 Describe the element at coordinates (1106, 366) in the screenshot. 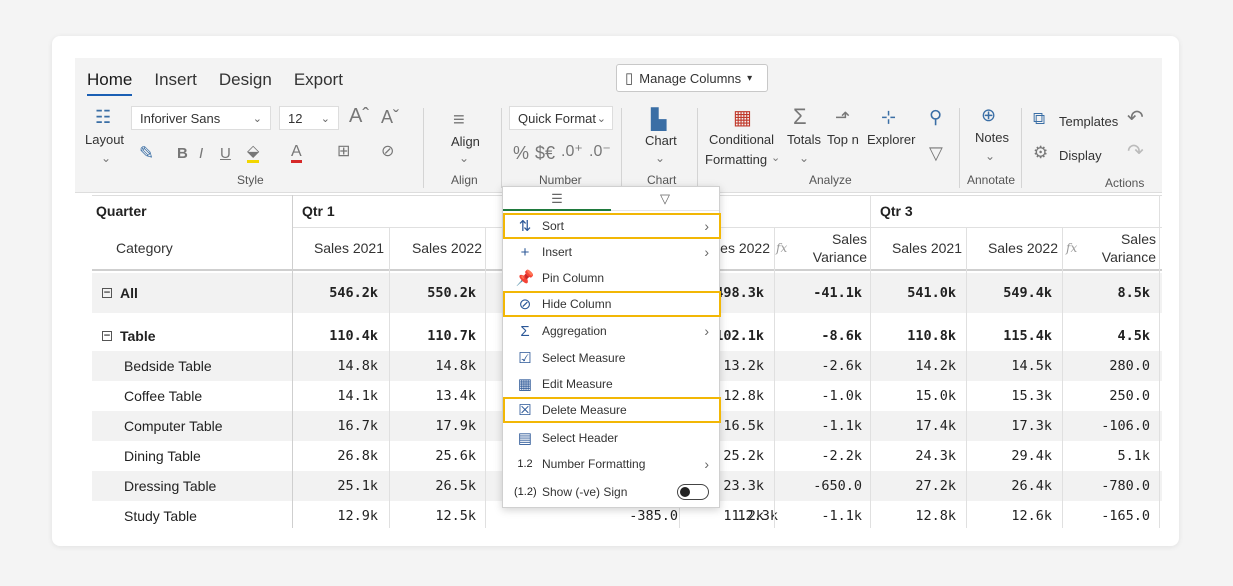

I see `value-cell: 280.0` at that location.